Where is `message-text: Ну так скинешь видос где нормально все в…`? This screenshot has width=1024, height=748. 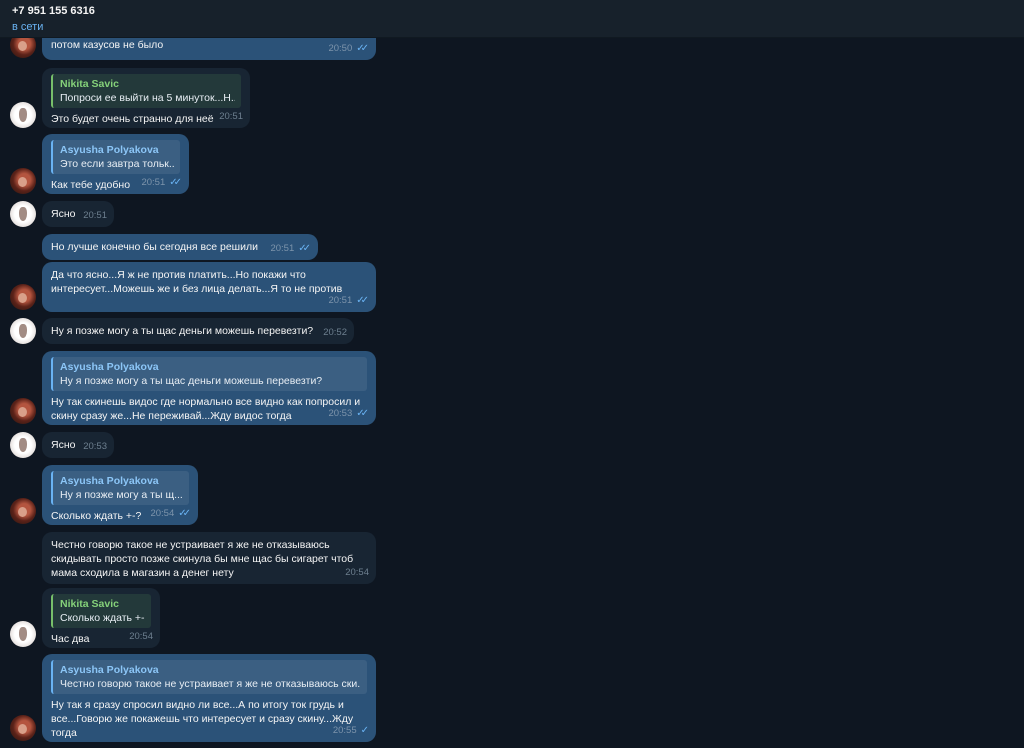 message-text: Ну так скинешь видос где нормально все в… is located at coordinates (206, 409).